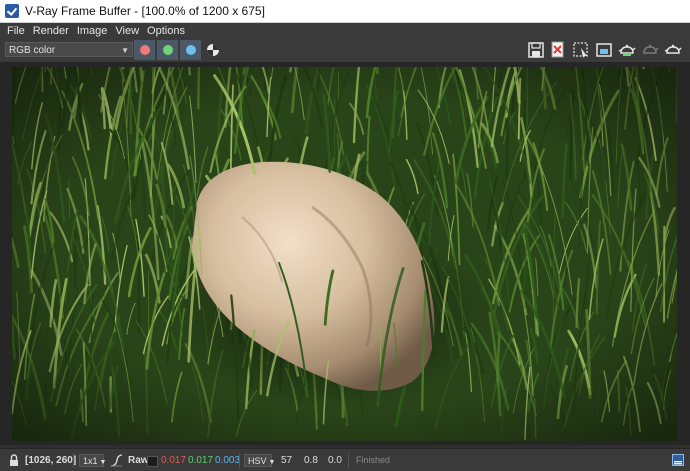 The height and width of the screenshot is (471, 690). What do you see at coordinates (673, 50) in the screenshot?
I see `teapot-icon` at bounding box center [673, 50].